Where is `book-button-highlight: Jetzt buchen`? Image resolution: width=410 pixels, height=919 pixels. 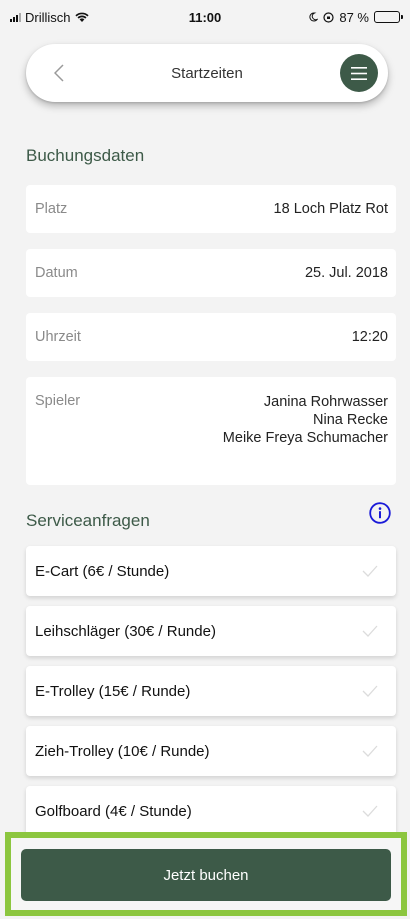
book-button-highlight: Jetzt buchen is located at coordinates (206, 874).